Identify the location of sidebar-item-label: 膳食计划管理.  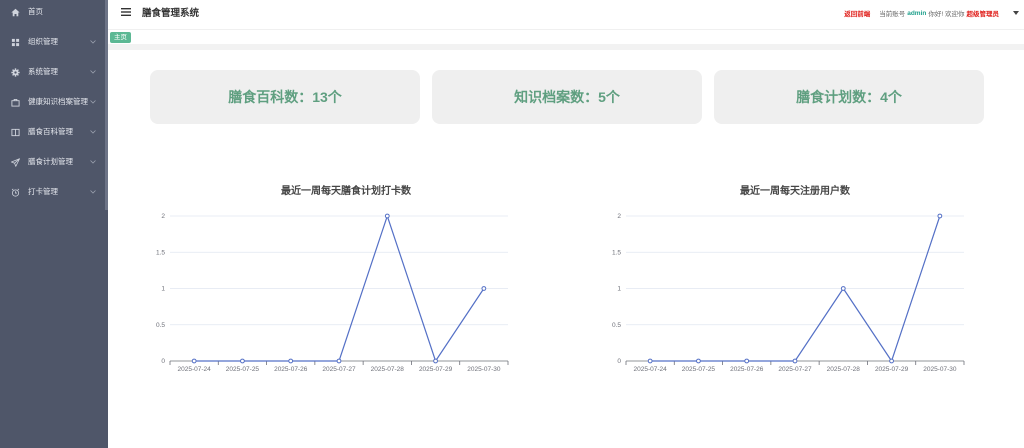
(50, 161).